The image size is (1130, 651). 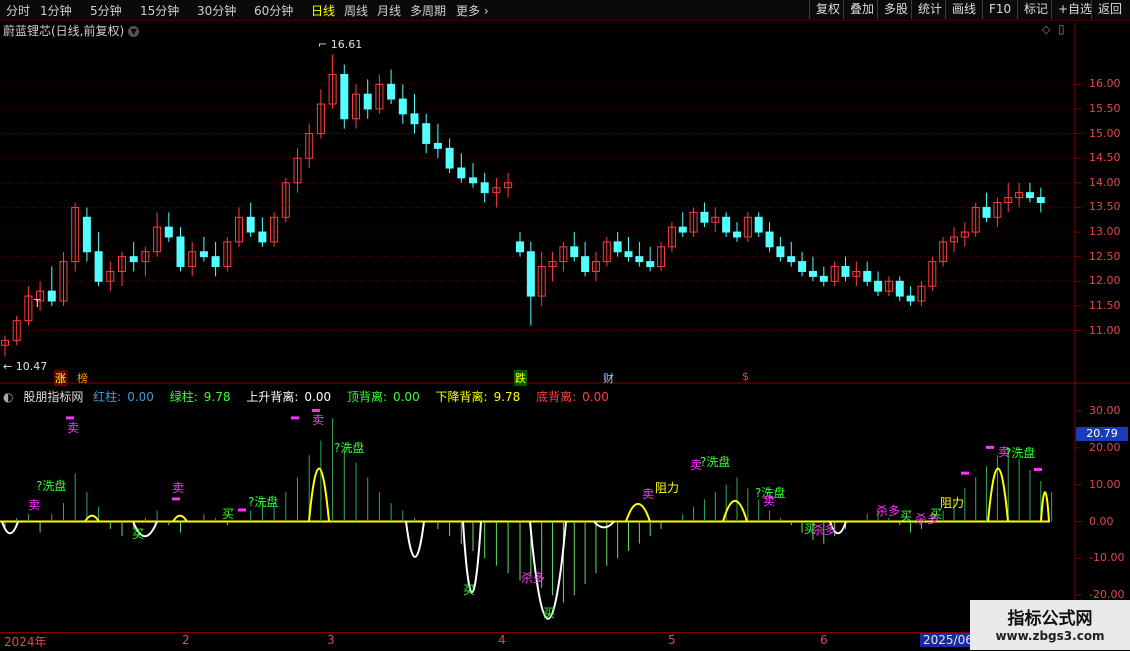 What do you see at coordinates (318, 397) in the screenshot?
I see `up-divergence-value: 0.00` at bounding box center [318, 397].